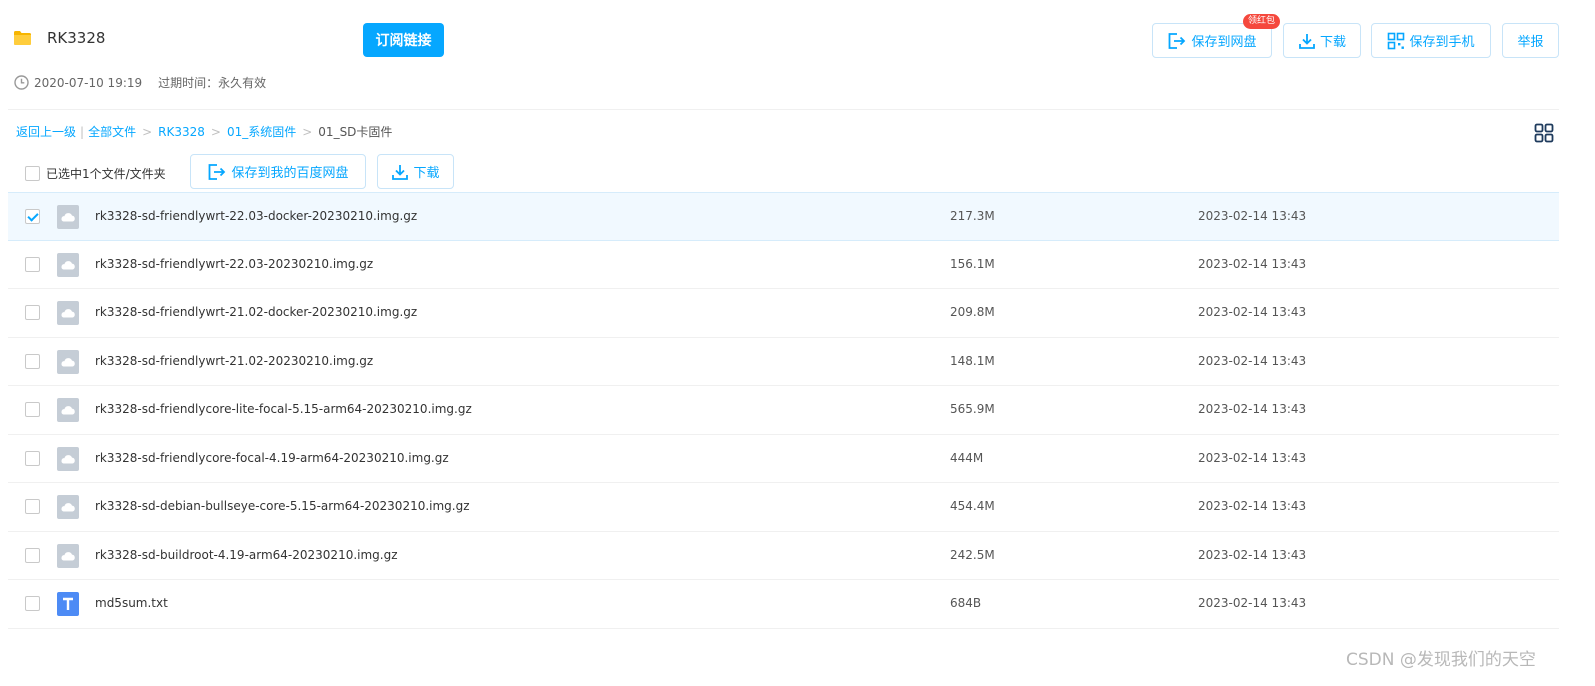 This screenshot has height=686, width=1595. Describe the element at coordinates (972, 409) in the screenshot. I see `file-size: 565.9M` at that location.